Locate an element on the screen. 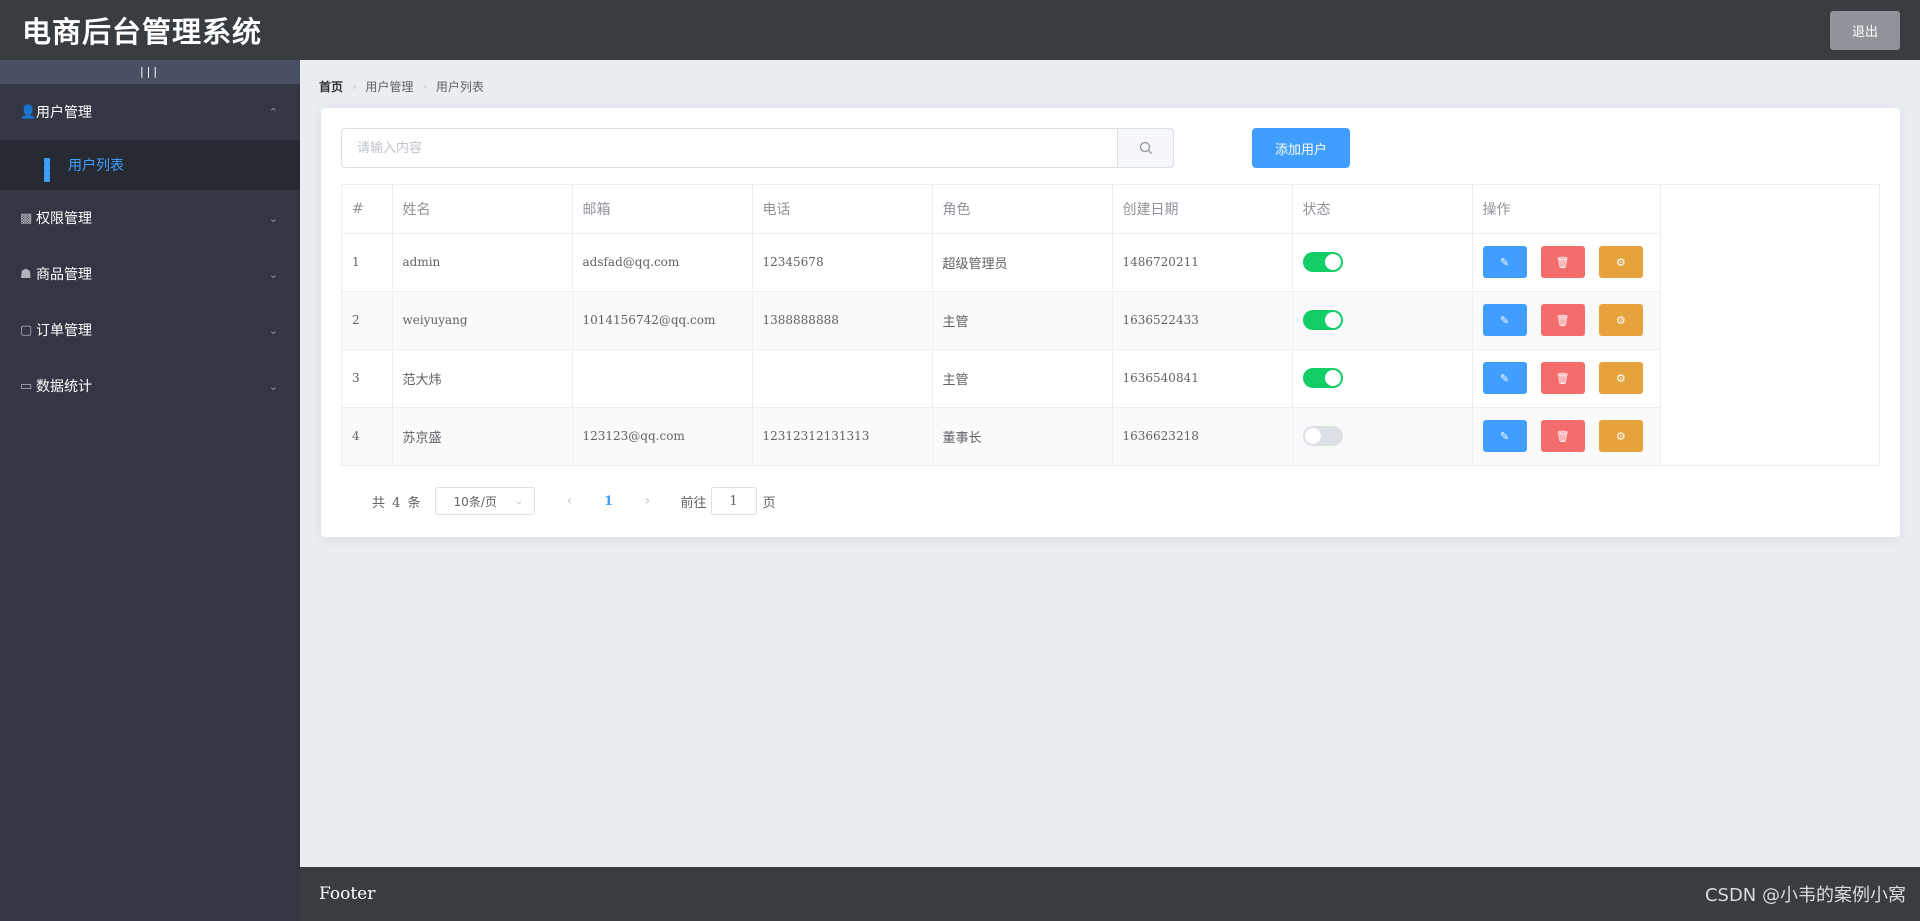 Image resolution: width=1920 pixels, height=921 pixels. menu-grid-icon is located at coordinates (51, 170).